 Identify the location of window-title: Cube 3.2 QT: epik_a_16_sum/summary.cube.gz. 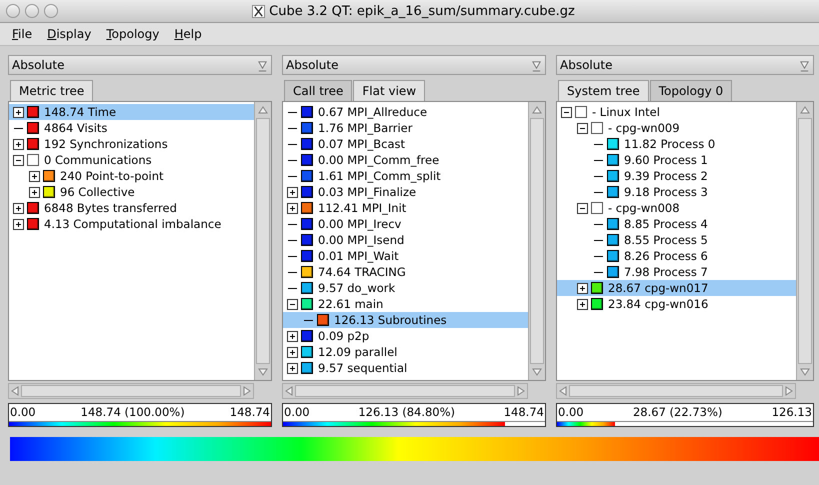
(422, 11).